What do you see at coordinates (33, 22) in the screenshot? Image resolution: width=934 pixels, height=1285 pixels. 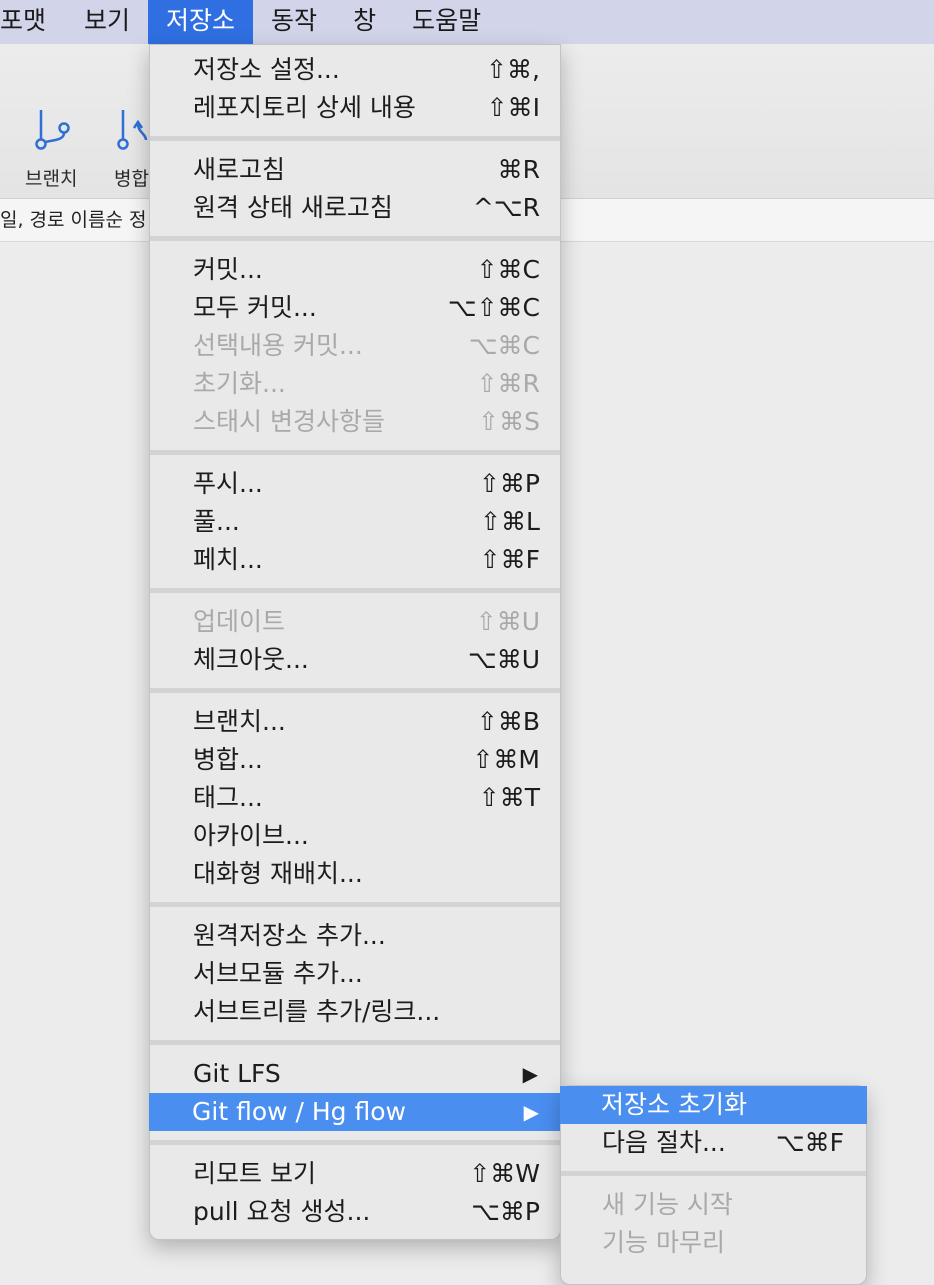 I see `menubar-item-0: 포맷` at bounding box center [33, 22].